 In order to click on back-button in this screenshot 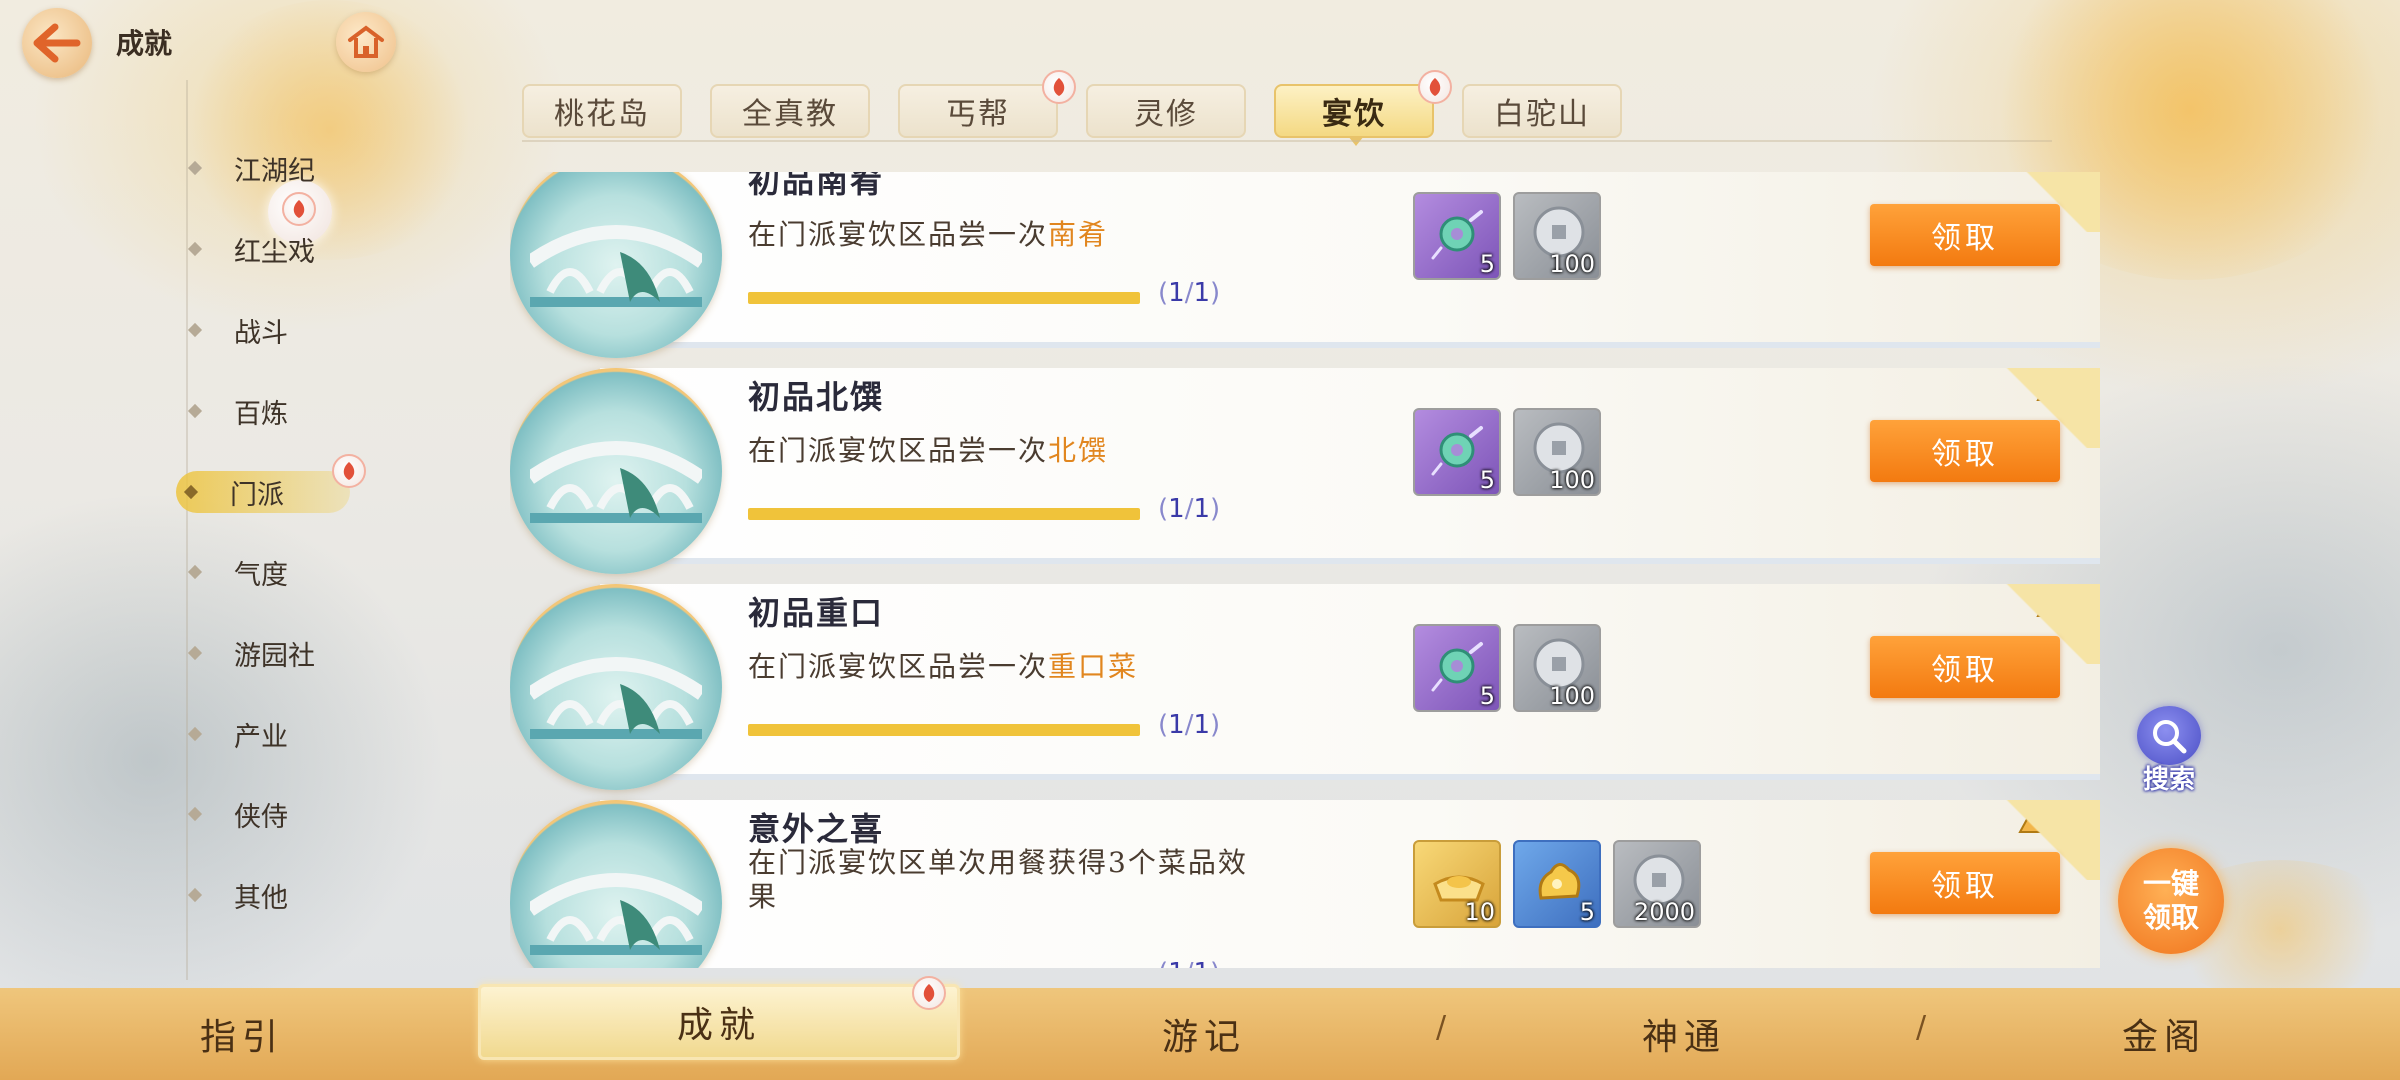, I will do `click(57, 43)`.